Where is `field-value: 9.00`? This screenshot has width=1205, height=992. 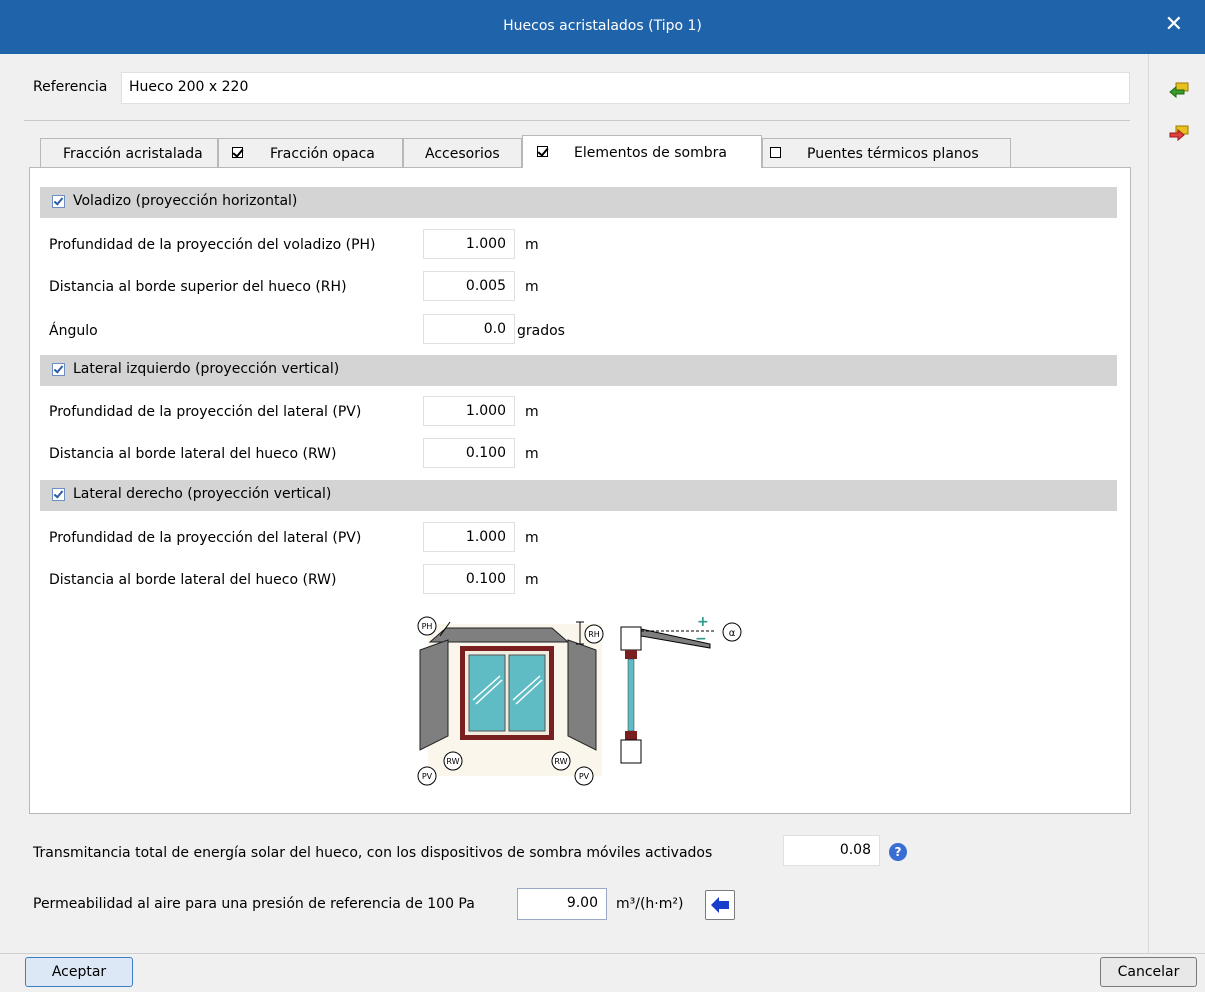 field-value: 9.00 is located at coordinates (582, 903).